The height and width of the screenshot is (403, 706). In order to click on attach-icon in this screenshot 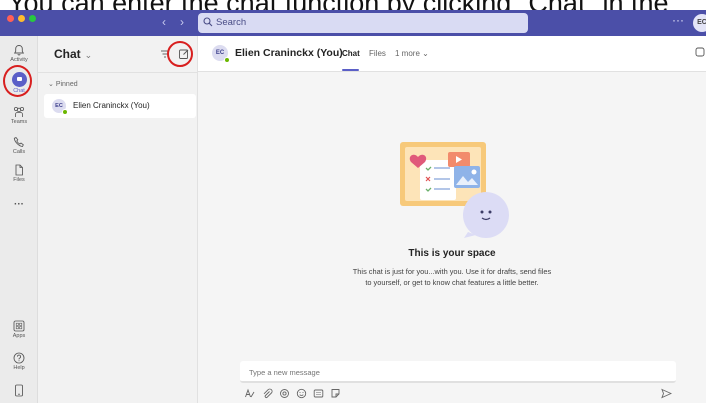, I will do `click(267, 393)`.